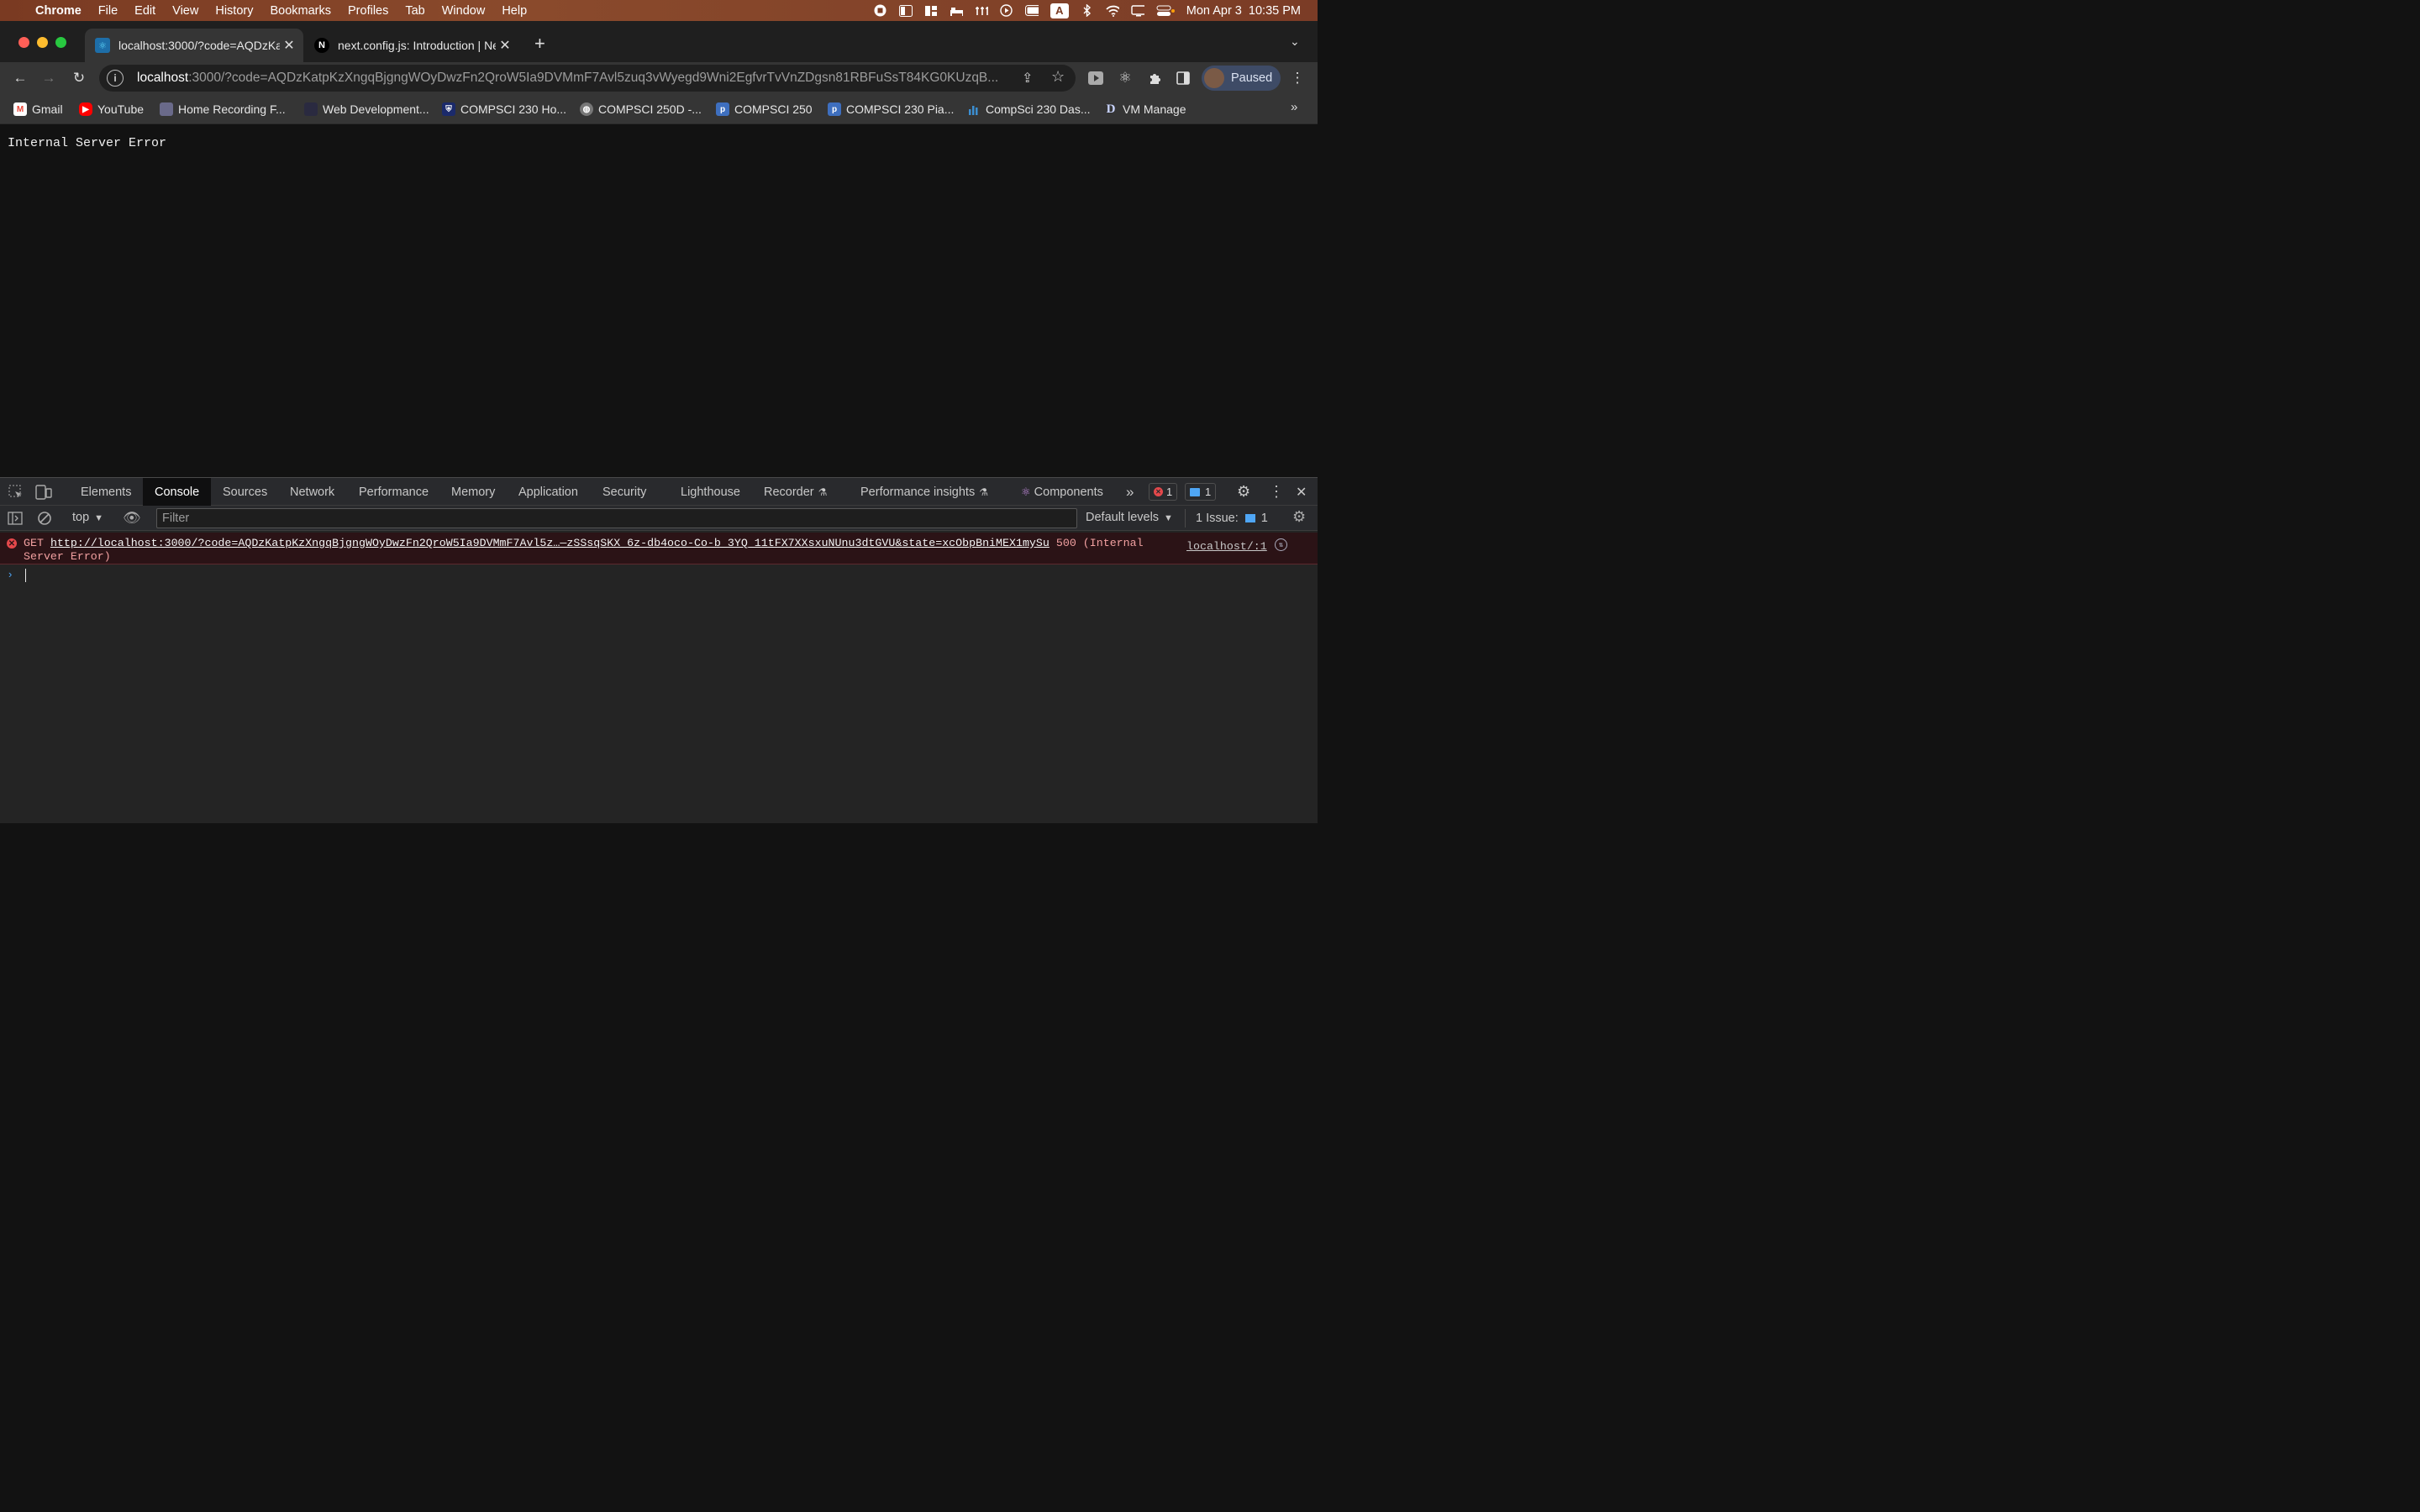 Image resolution: width=2420 pixels, height=1512 pixels. What do you see at coordinates (1062, 492) in the screenshot?
I see `devtools-tab-components: ⚛ Components` at bounding box center [1062, 492].